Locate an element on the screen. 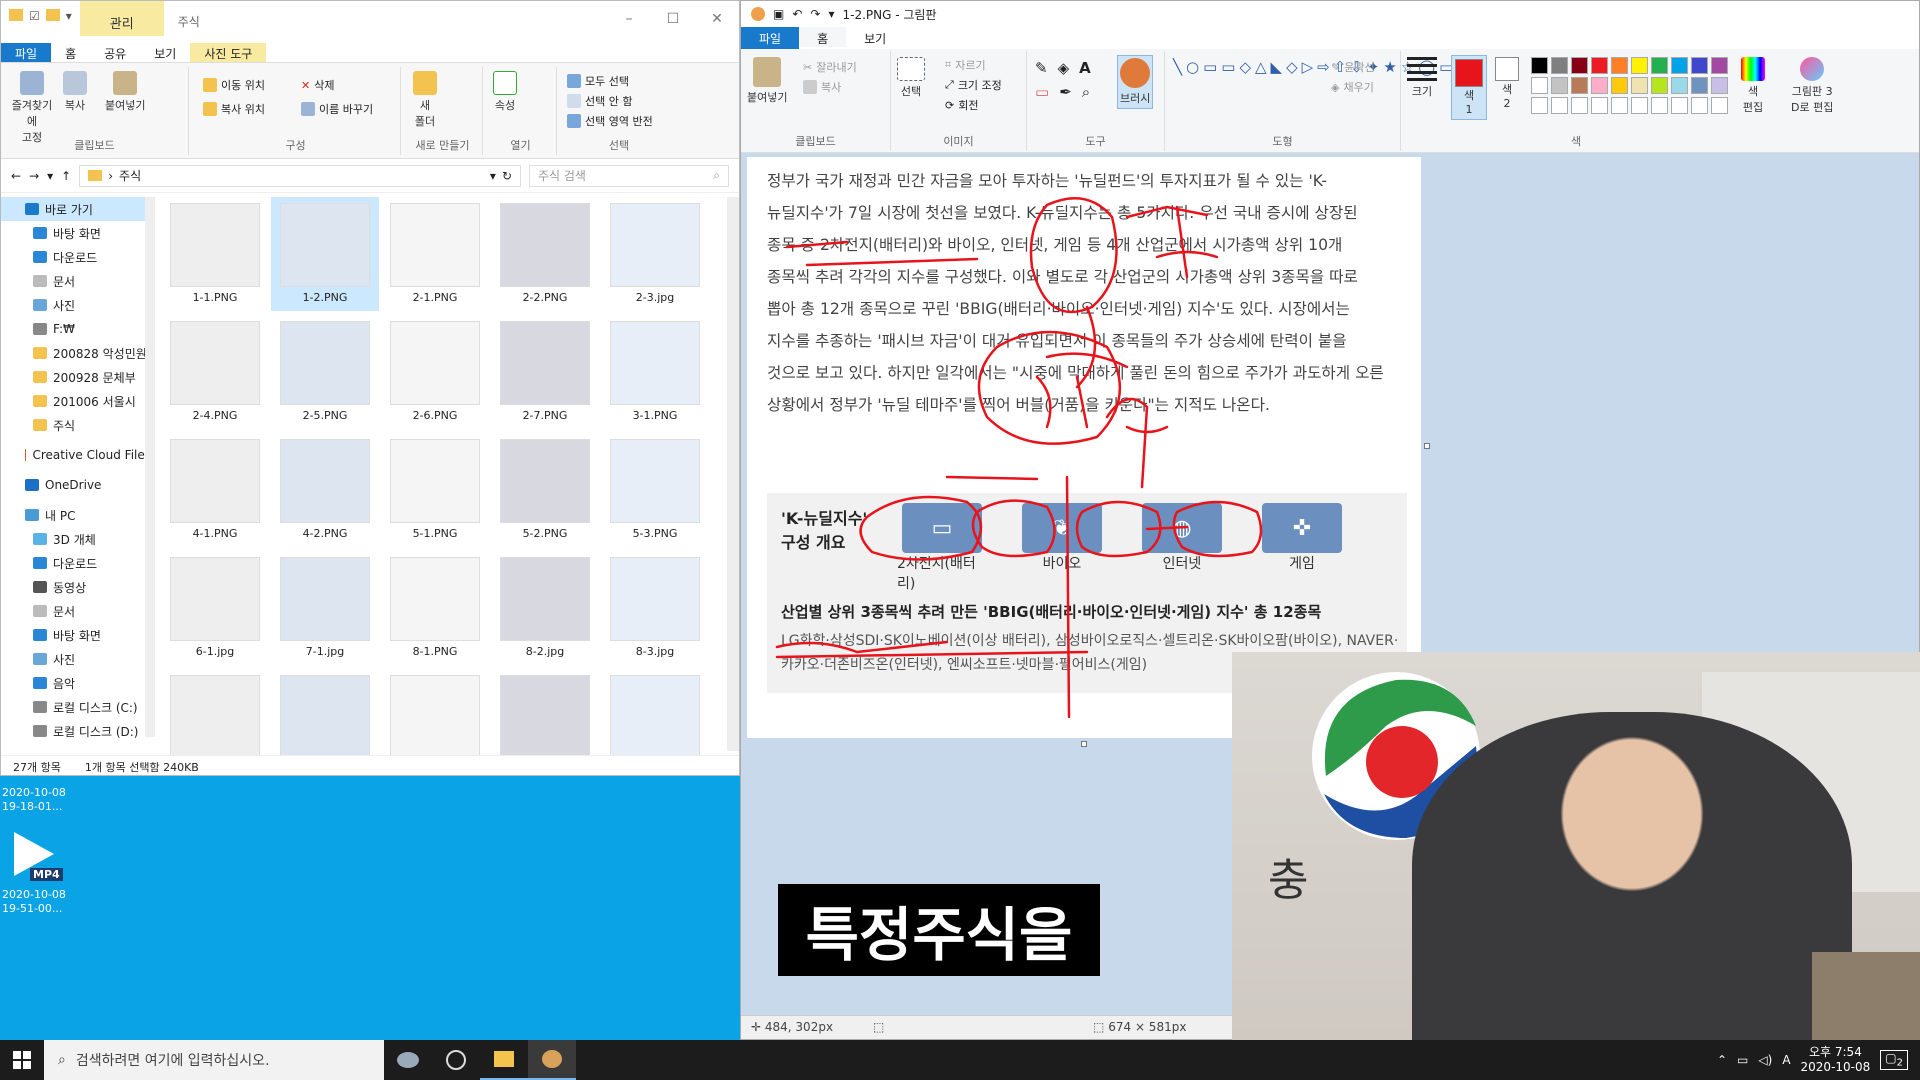  file-item: 5-2.PNG is located at coordinates (545, 490).